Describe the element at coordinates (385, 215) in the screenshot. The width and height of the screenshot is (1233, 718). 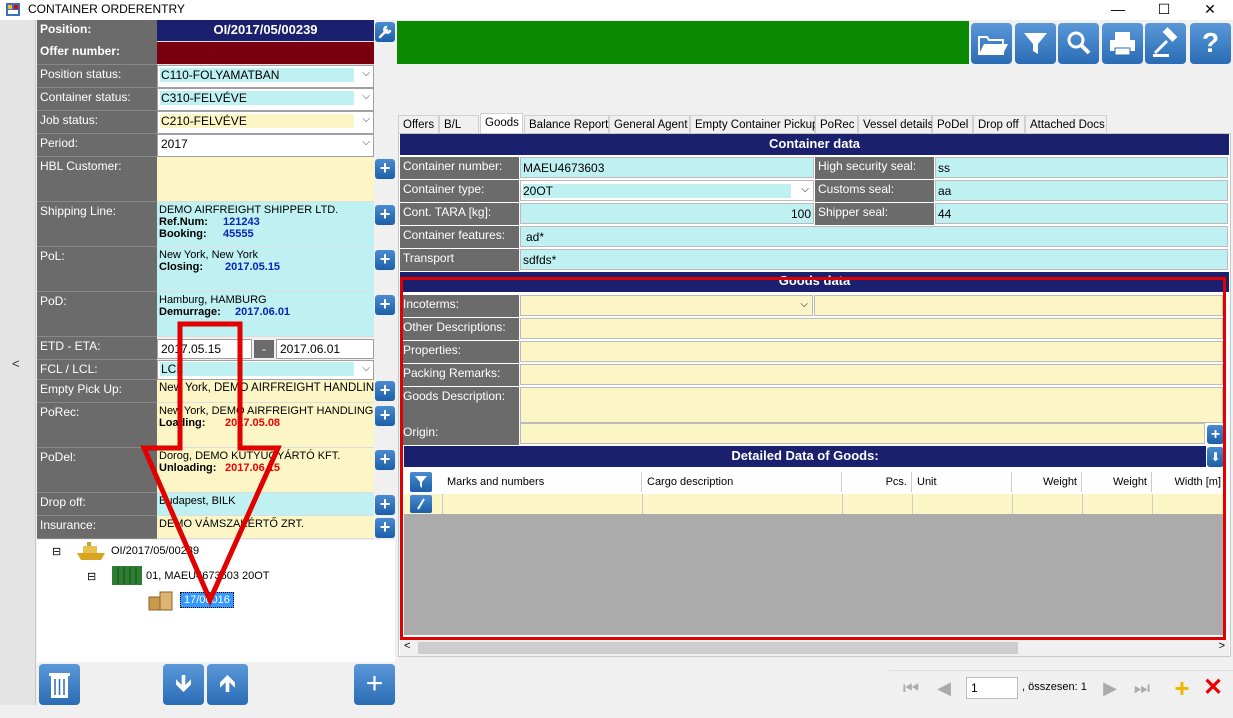
I see `add-shipping-line-button: +` at that location.